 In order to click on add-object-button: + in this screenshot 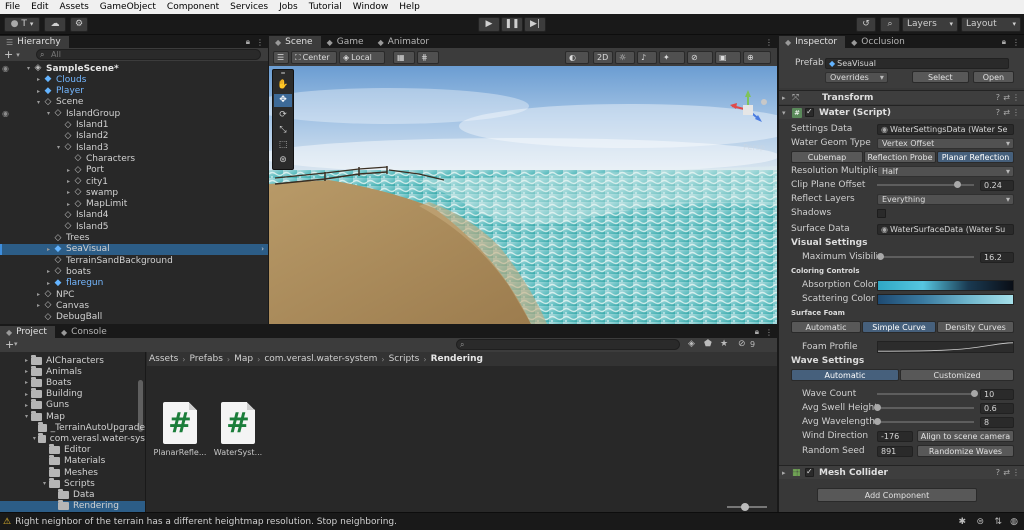, I will do `click(8, 54)`.